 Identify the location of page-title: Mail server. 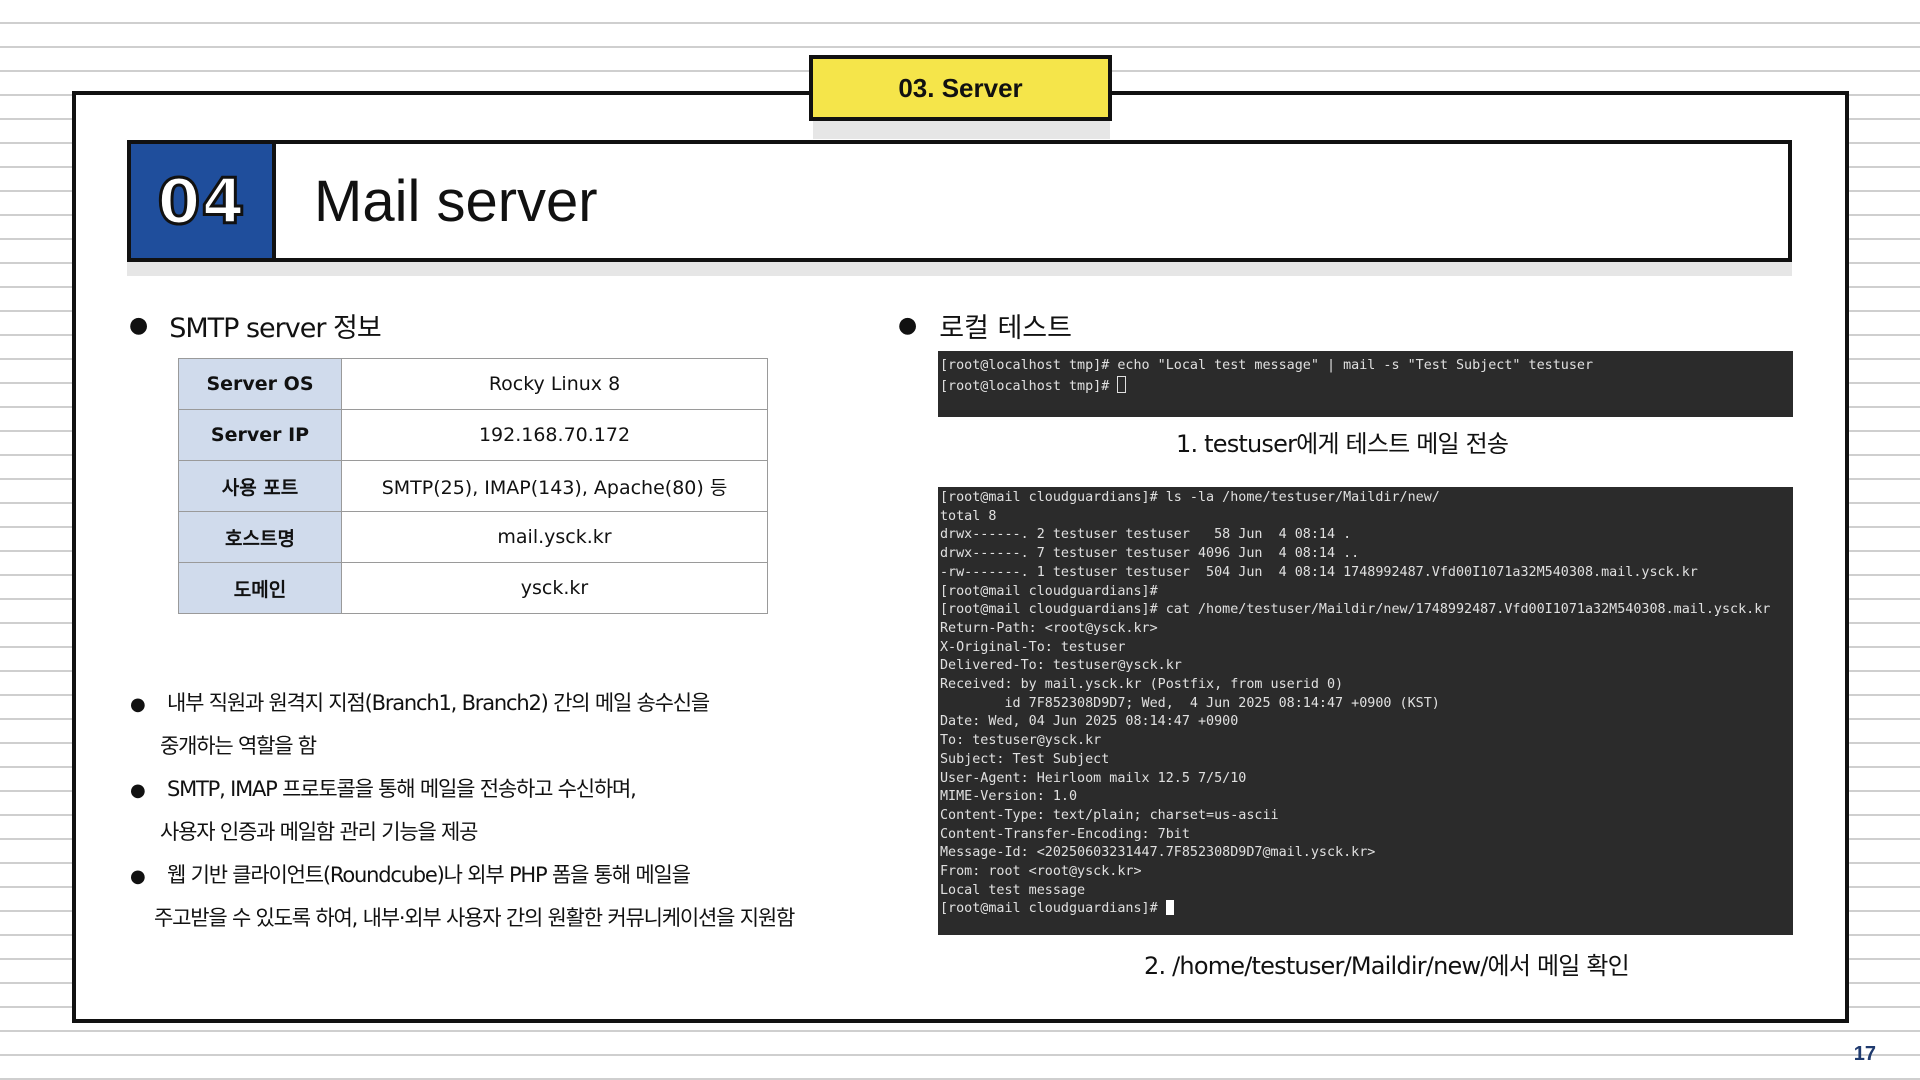
(456, 201).